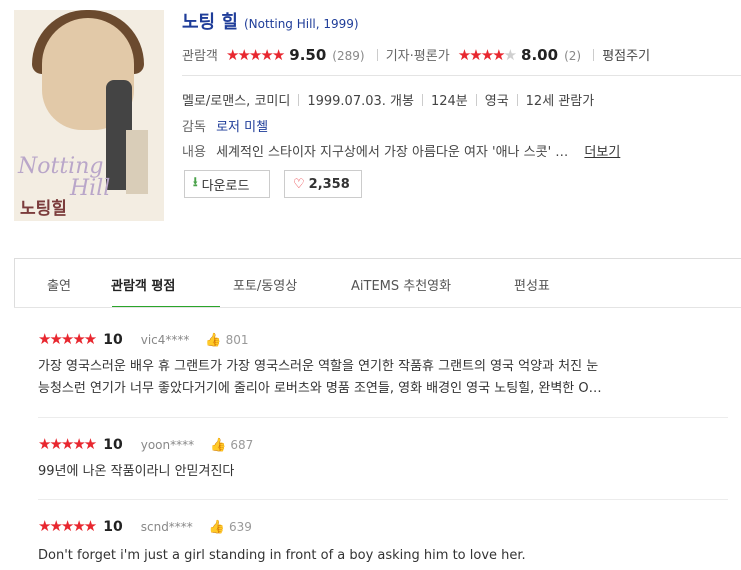 This screenshot has height=570, width=741. Describe the element at coordinates (240, 527) in the screenshot. I see `review-likes: 639` at that location.